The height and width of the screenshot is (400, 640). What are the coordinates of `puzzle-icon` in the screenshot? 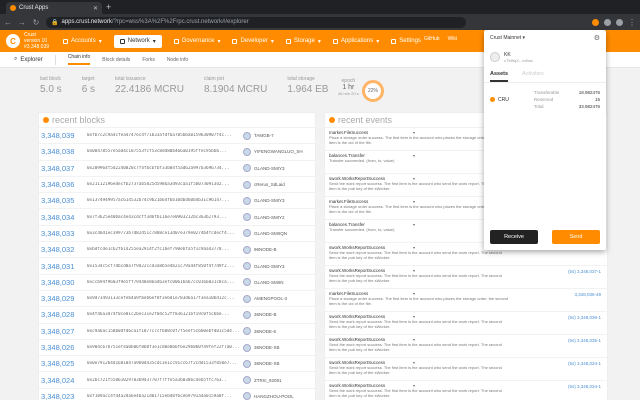 It's located at (607, 22).